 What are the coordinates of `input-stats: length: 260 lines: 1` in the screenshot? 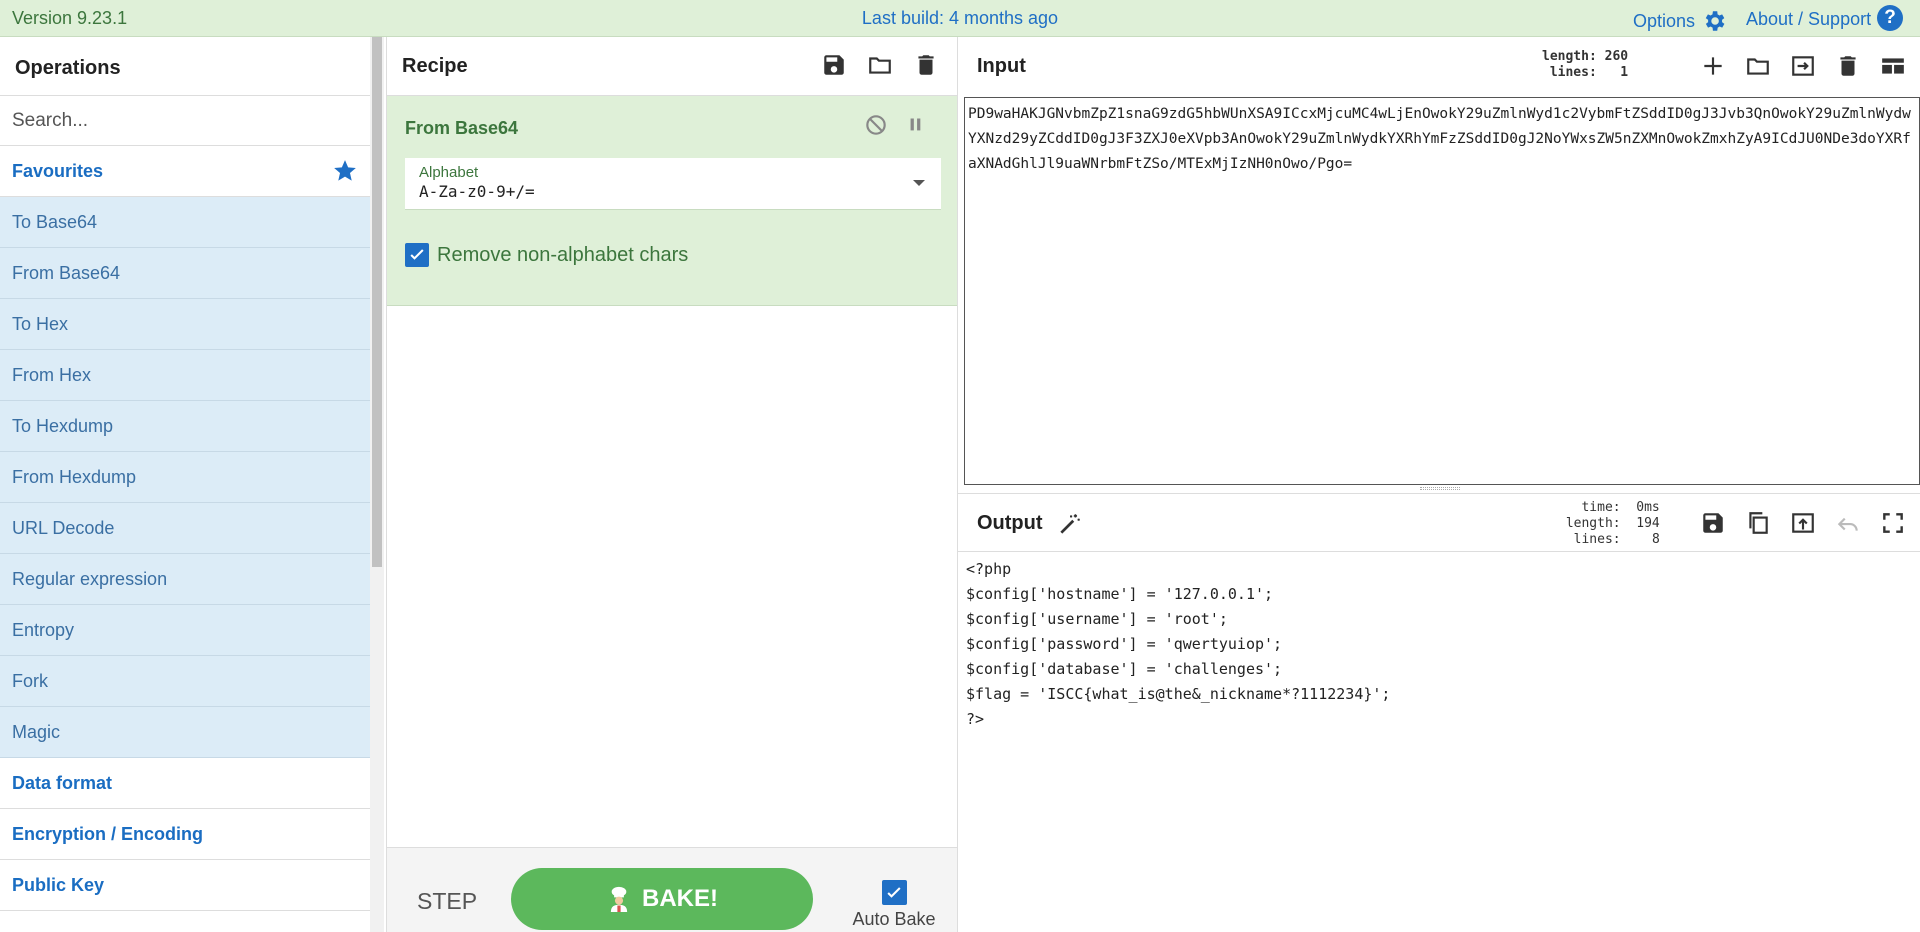 It's located at (1585, 65).